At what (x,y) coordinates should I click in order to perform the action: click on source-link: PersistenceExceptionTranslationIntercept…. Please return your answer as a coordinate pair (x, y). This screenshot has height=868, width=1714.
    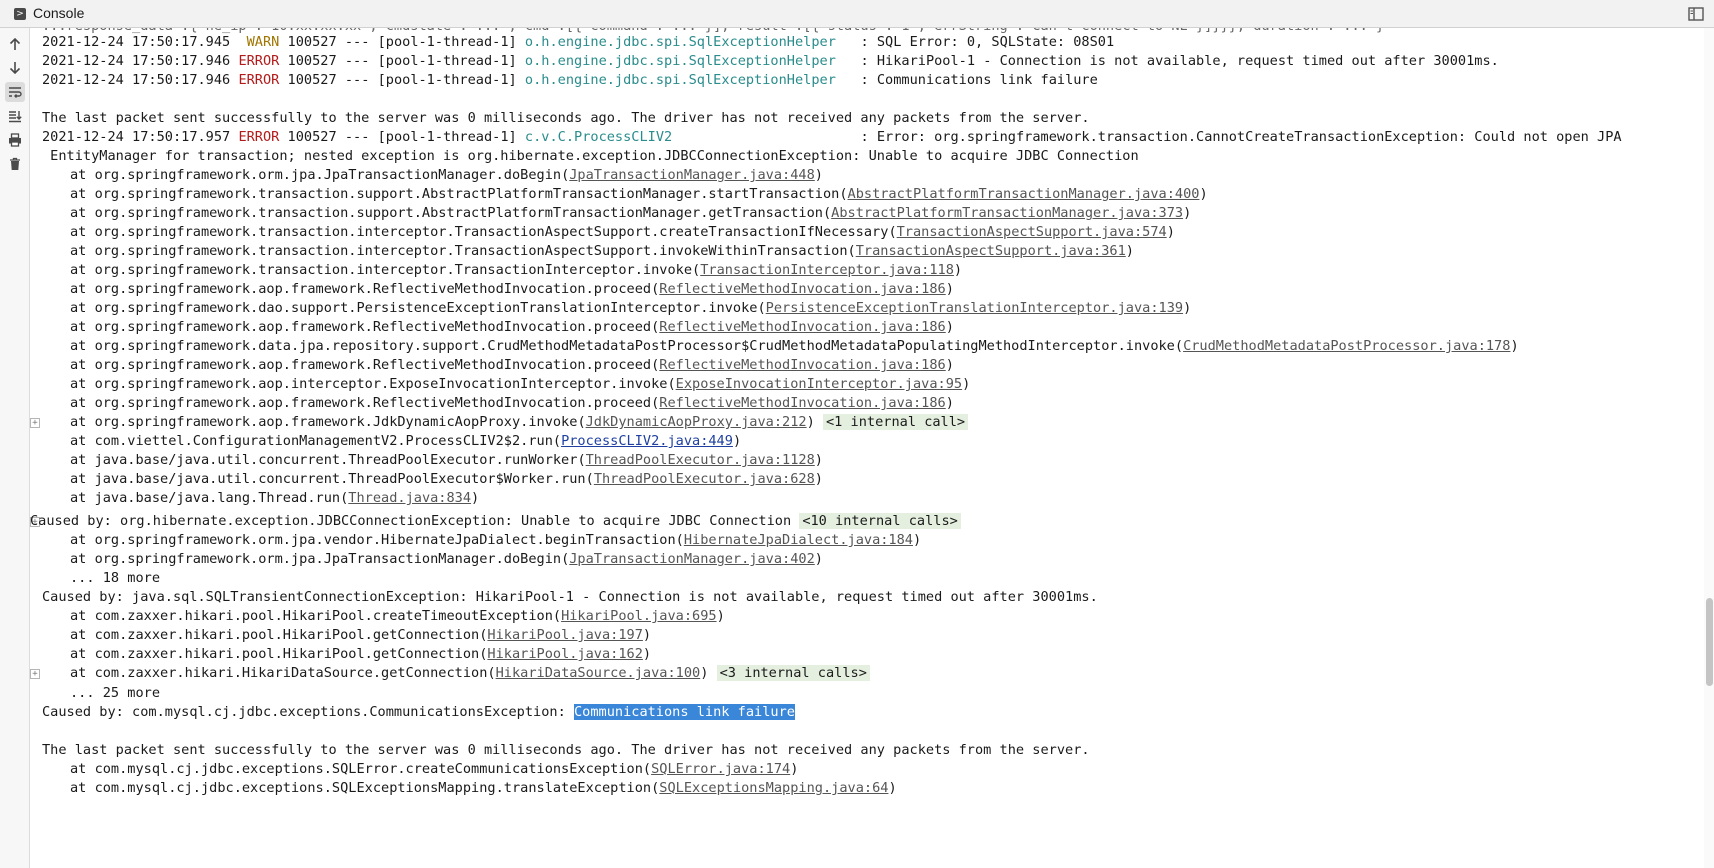
    Looking at the image, I should click on (974, 308).